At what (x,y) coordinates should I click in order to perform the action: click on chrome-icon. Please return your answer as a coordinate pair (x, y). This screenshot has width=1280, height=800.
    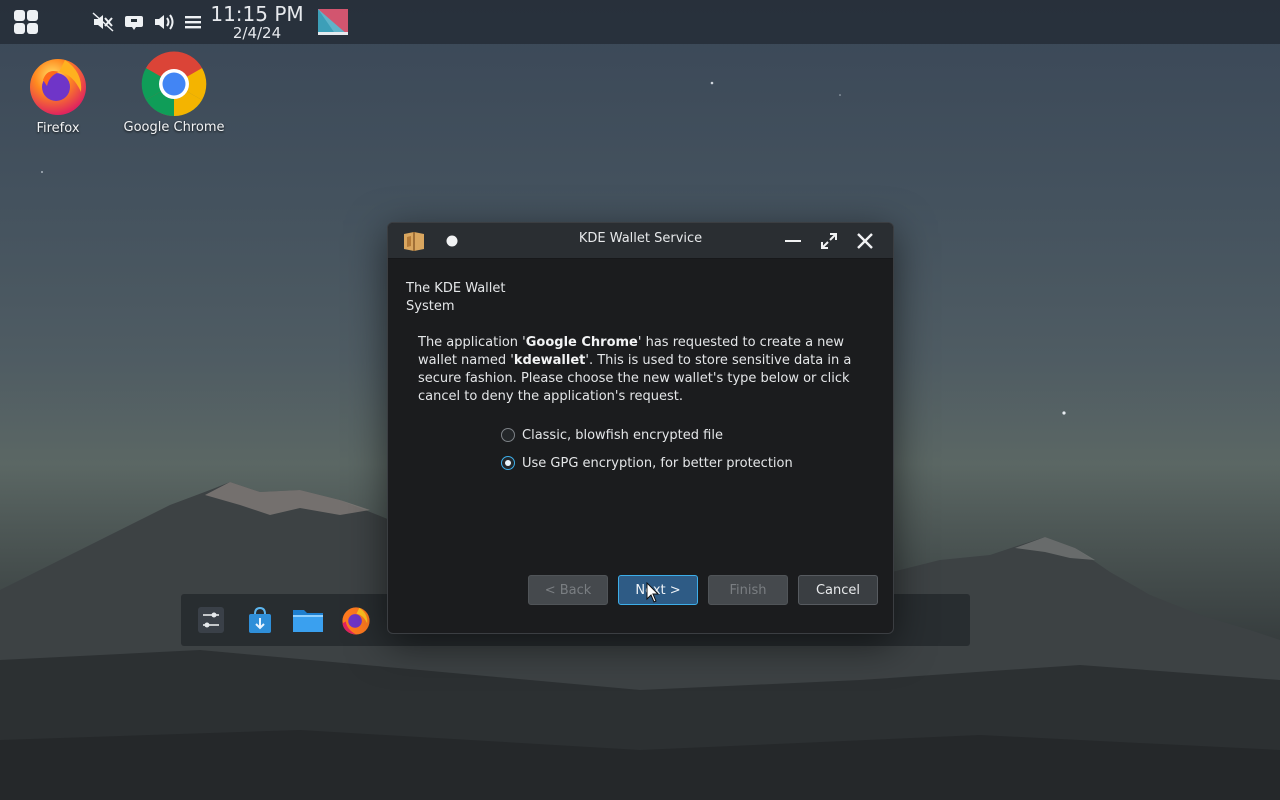
    Looking at the image, I should click on (174, 84).